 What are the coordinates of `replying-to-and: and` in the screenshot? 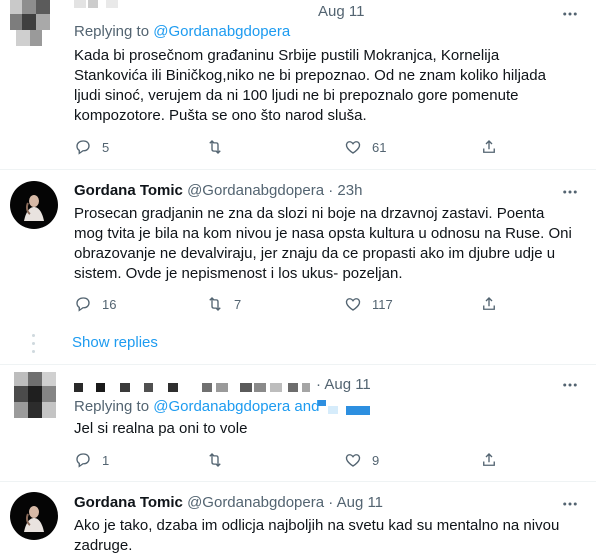 It's located at (307, 406).